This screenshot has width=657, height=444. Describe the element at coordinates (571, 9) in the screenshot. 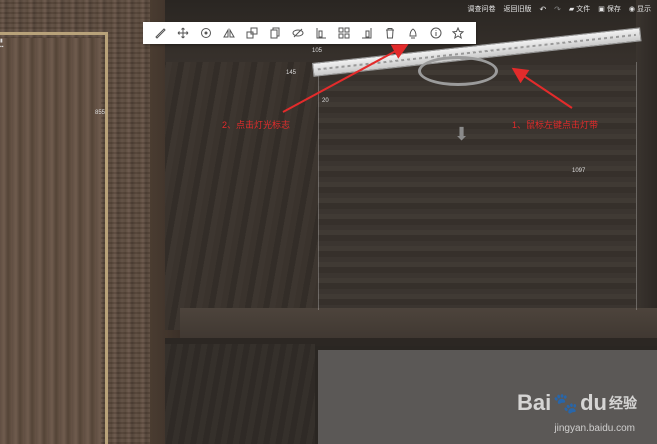

I see `folder-icon: ▰` at that location.